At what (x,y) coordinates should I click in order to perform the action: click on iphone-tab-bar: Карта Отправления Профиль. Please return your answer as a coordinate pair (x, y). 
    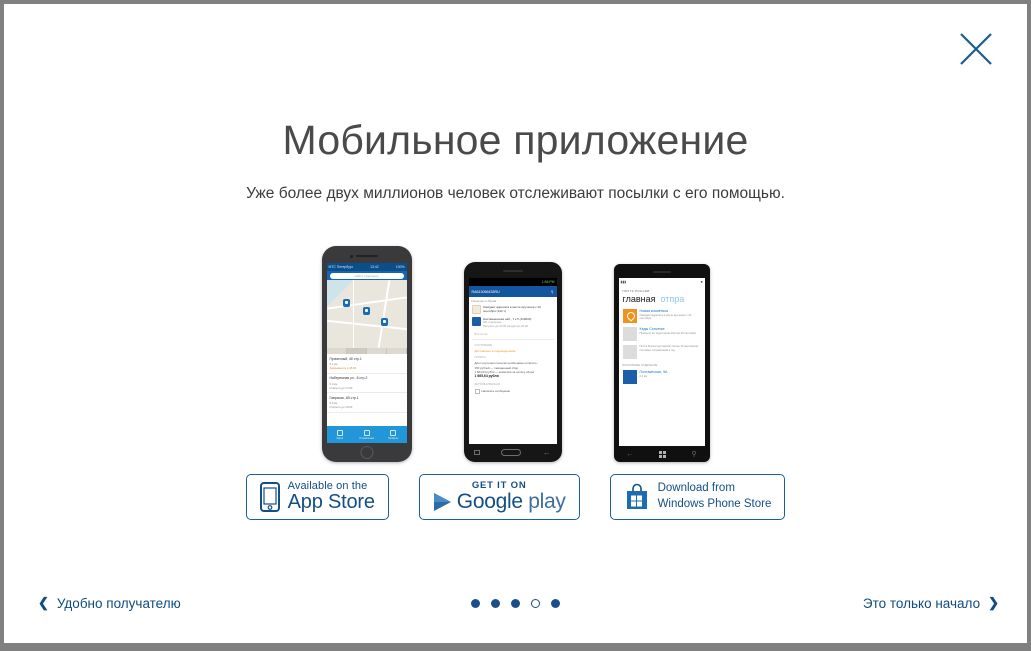
    Looking at the image, I should click on (366, 434).